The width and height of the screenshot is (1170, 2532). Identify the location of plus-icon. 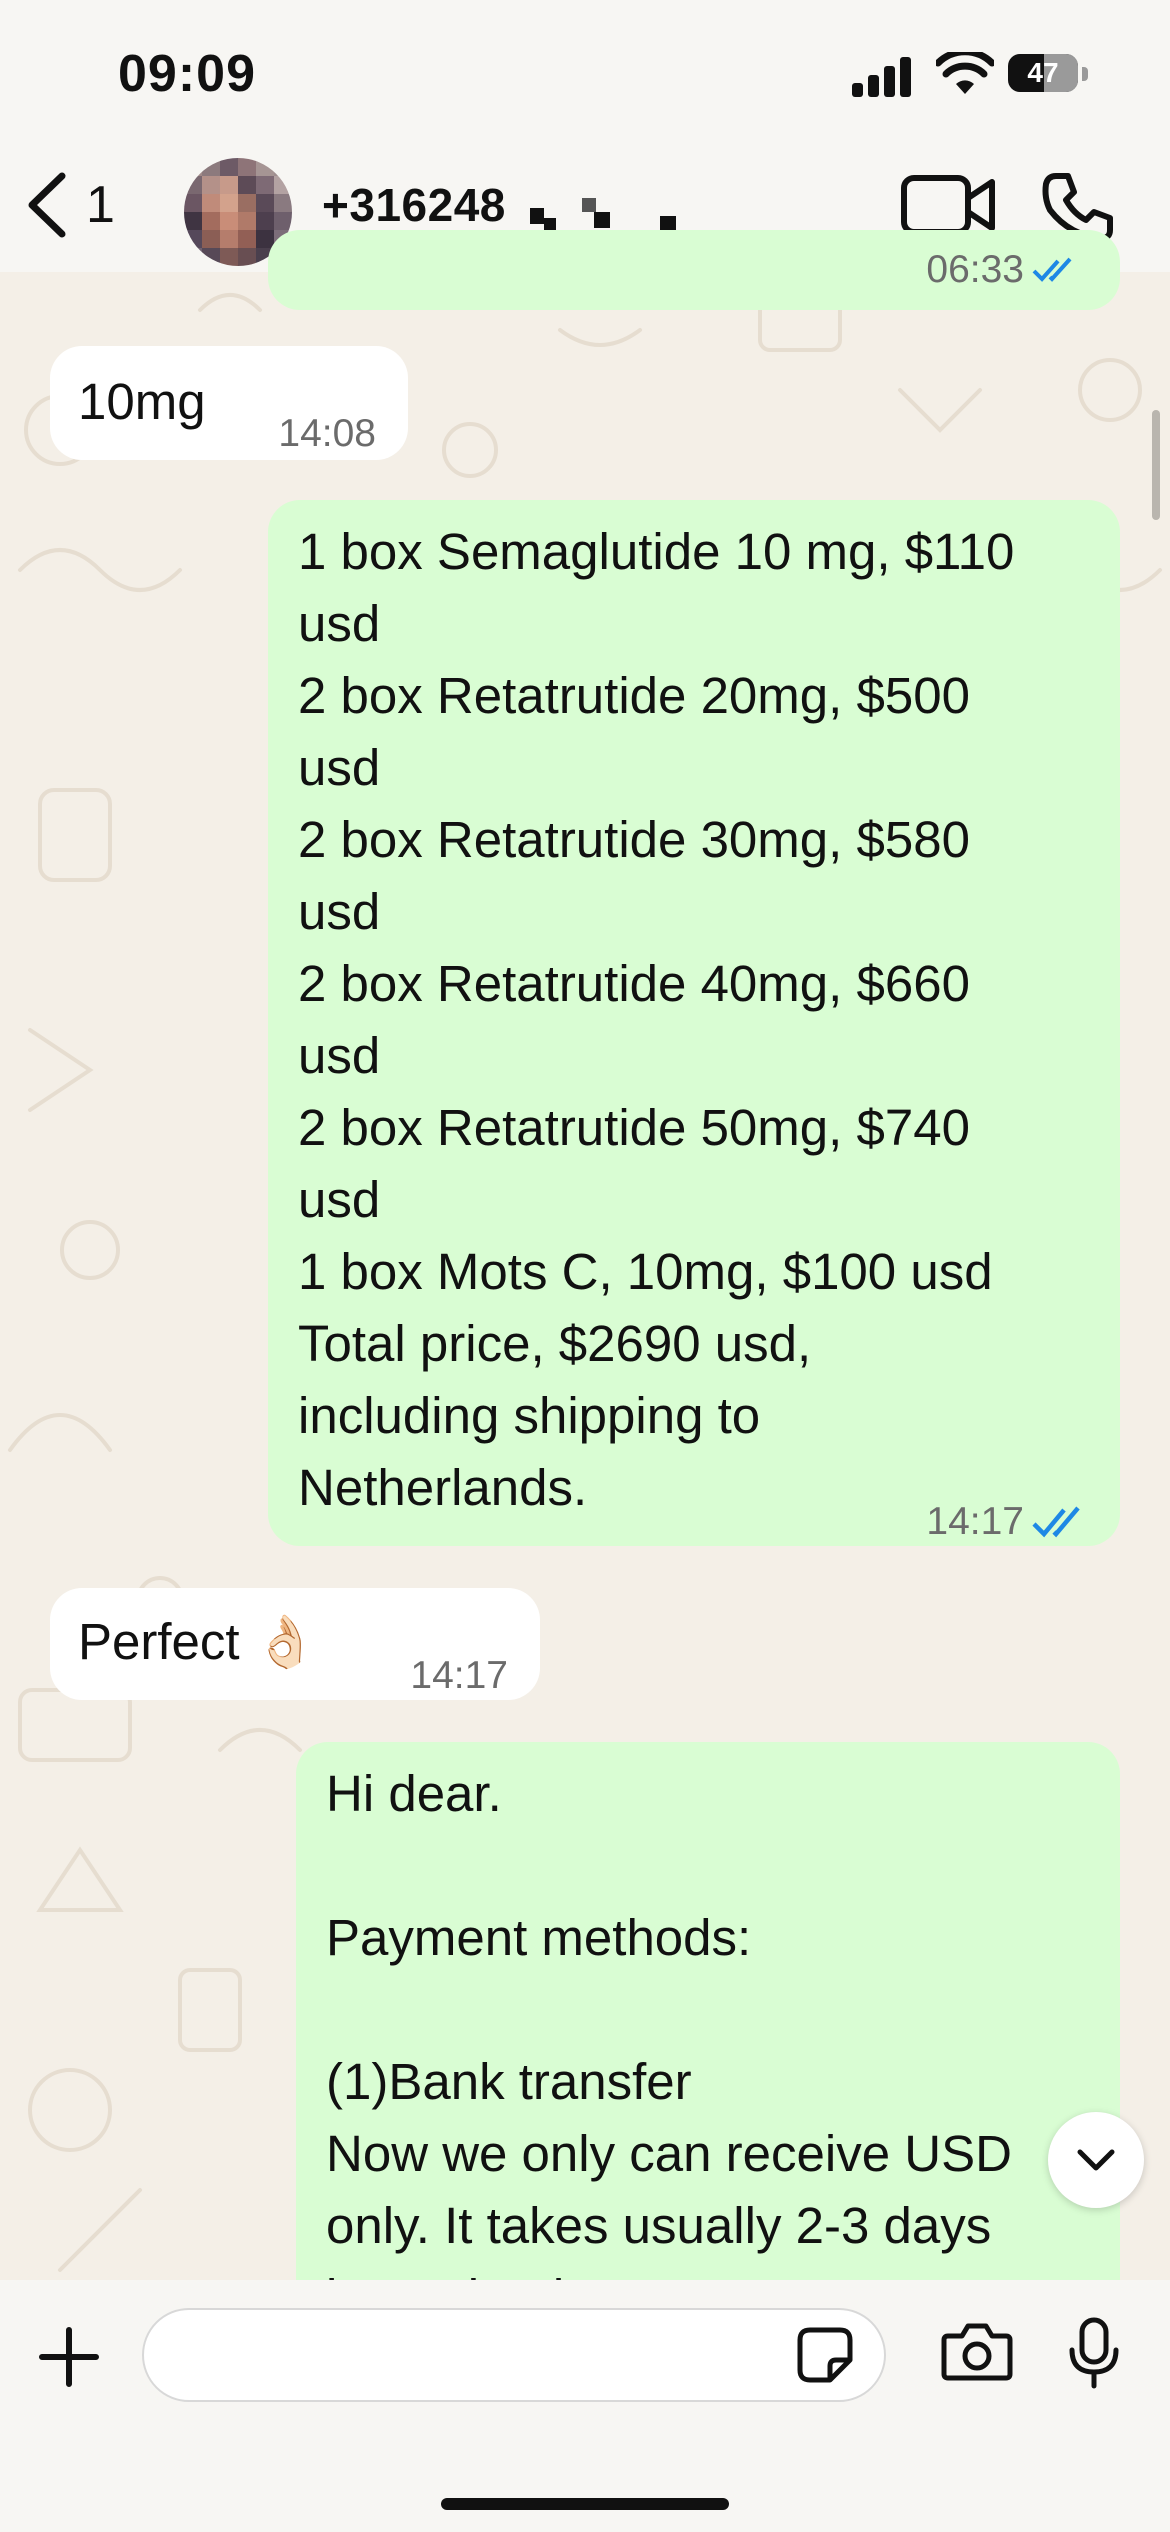
(69, 2357).